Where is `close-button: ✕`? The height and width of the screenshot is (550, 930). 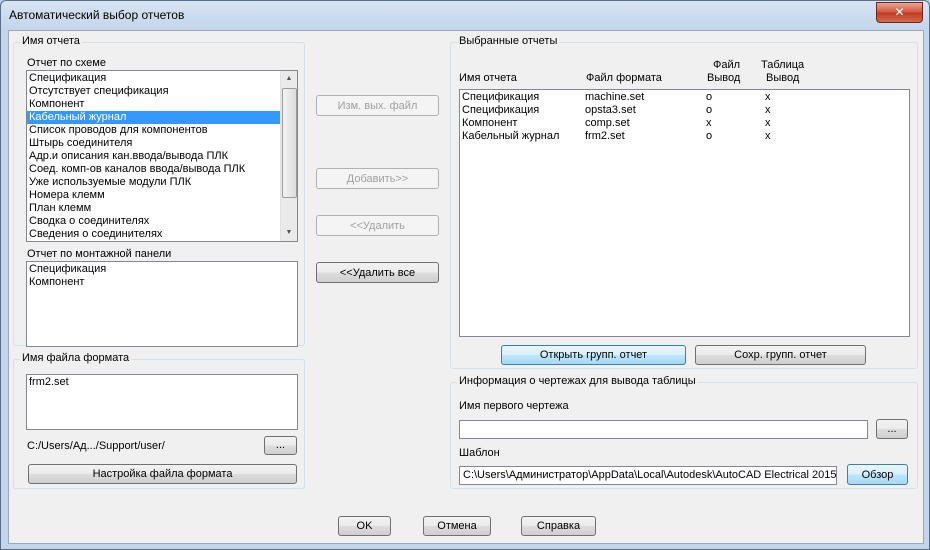
close-button: ✕ is located at coordinates (899, 12).